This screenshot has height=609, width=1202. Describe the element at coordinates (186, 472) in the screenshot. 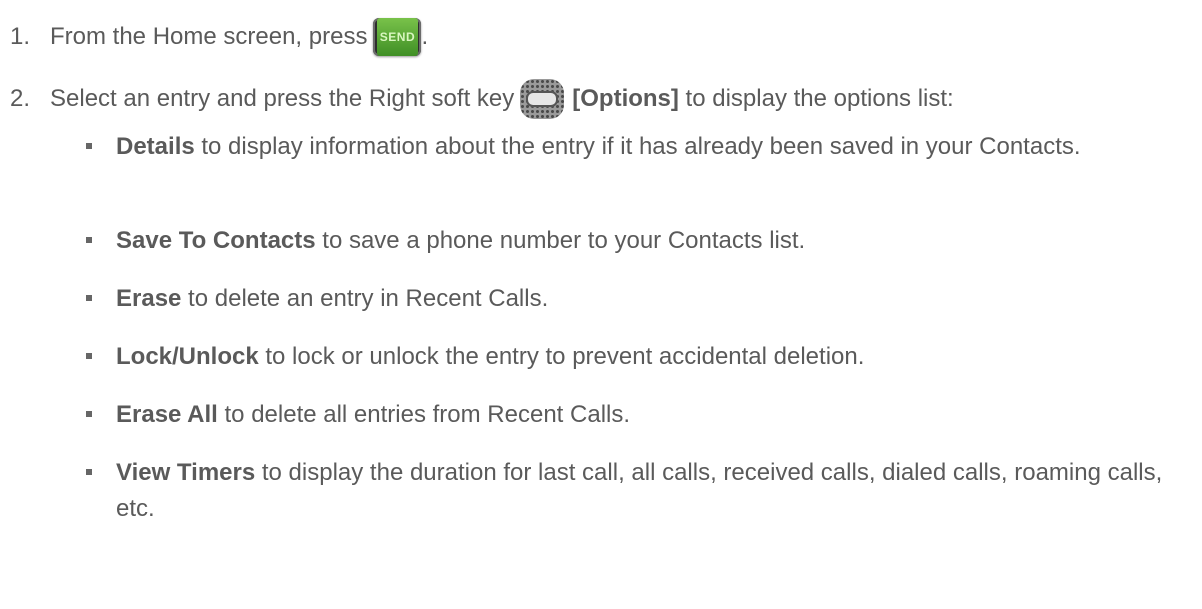

I see `option-term: View Timers` at that location.